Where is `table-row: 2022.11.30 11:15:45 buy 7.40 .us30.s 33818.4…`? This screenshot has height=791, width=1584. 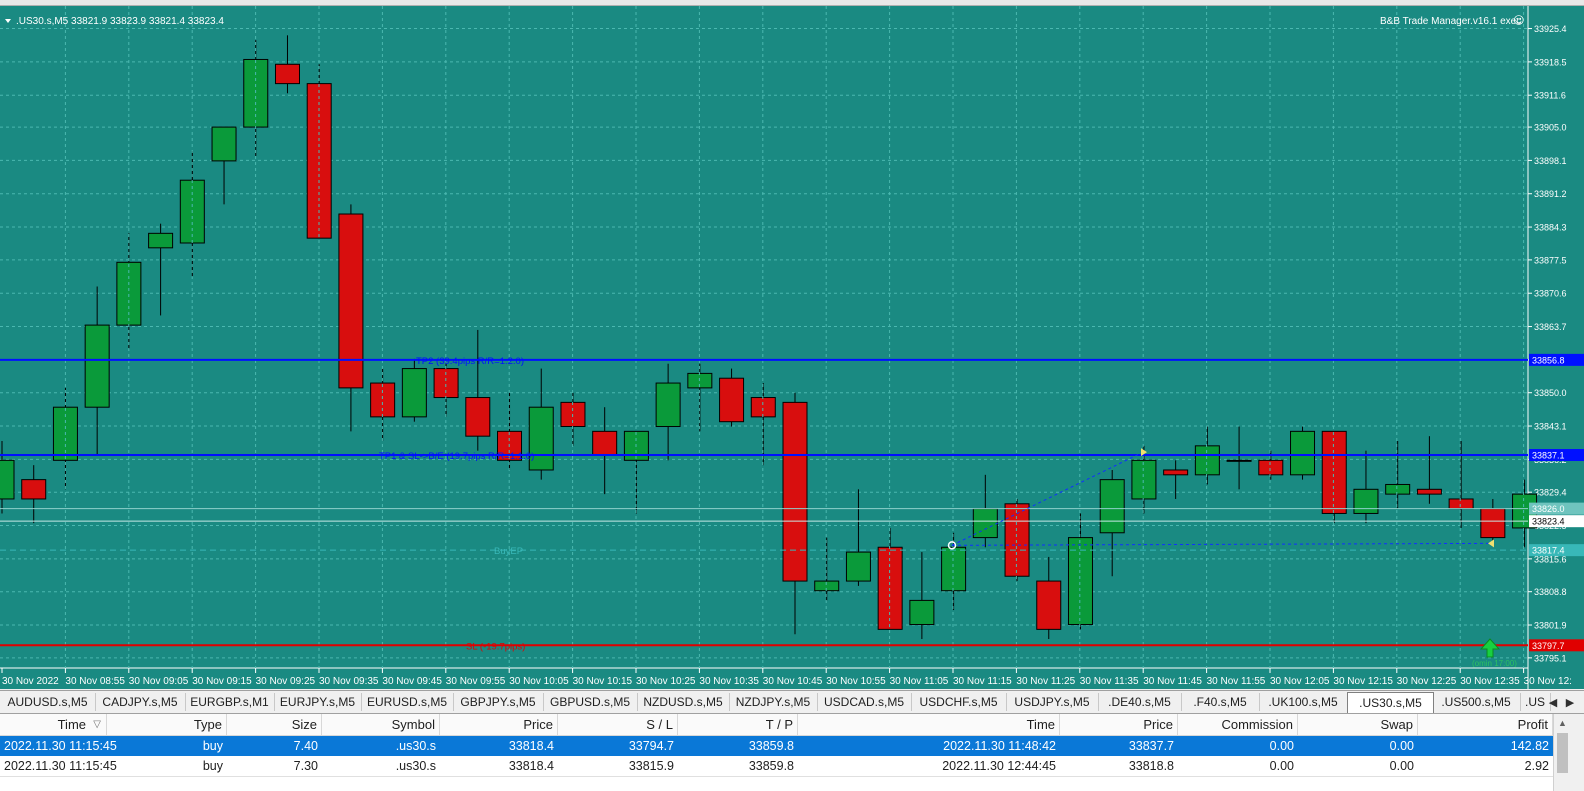
table-row: 2022.11.30 11:15:45 buy 7.40 .us30.s 33818.4… is located at coordinates (776, 746).